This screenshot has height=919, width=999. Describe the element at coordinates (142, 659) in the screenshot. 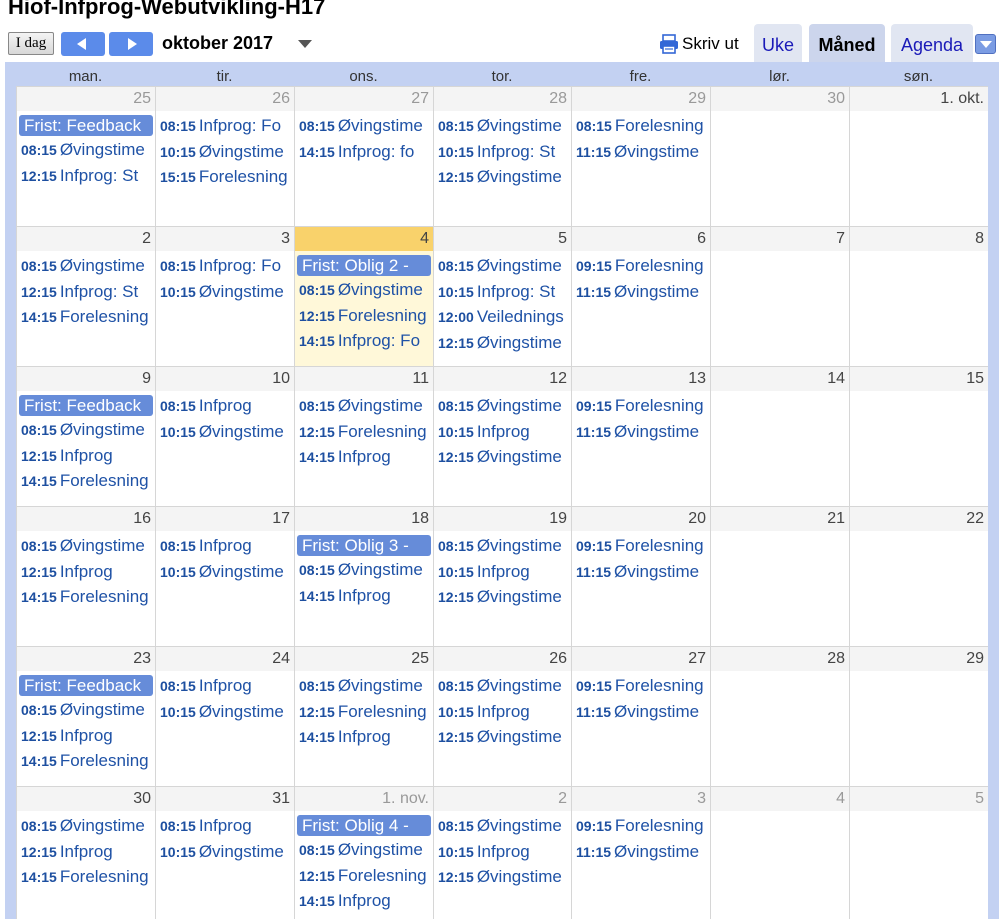

I see `day-number: 23` at that location.